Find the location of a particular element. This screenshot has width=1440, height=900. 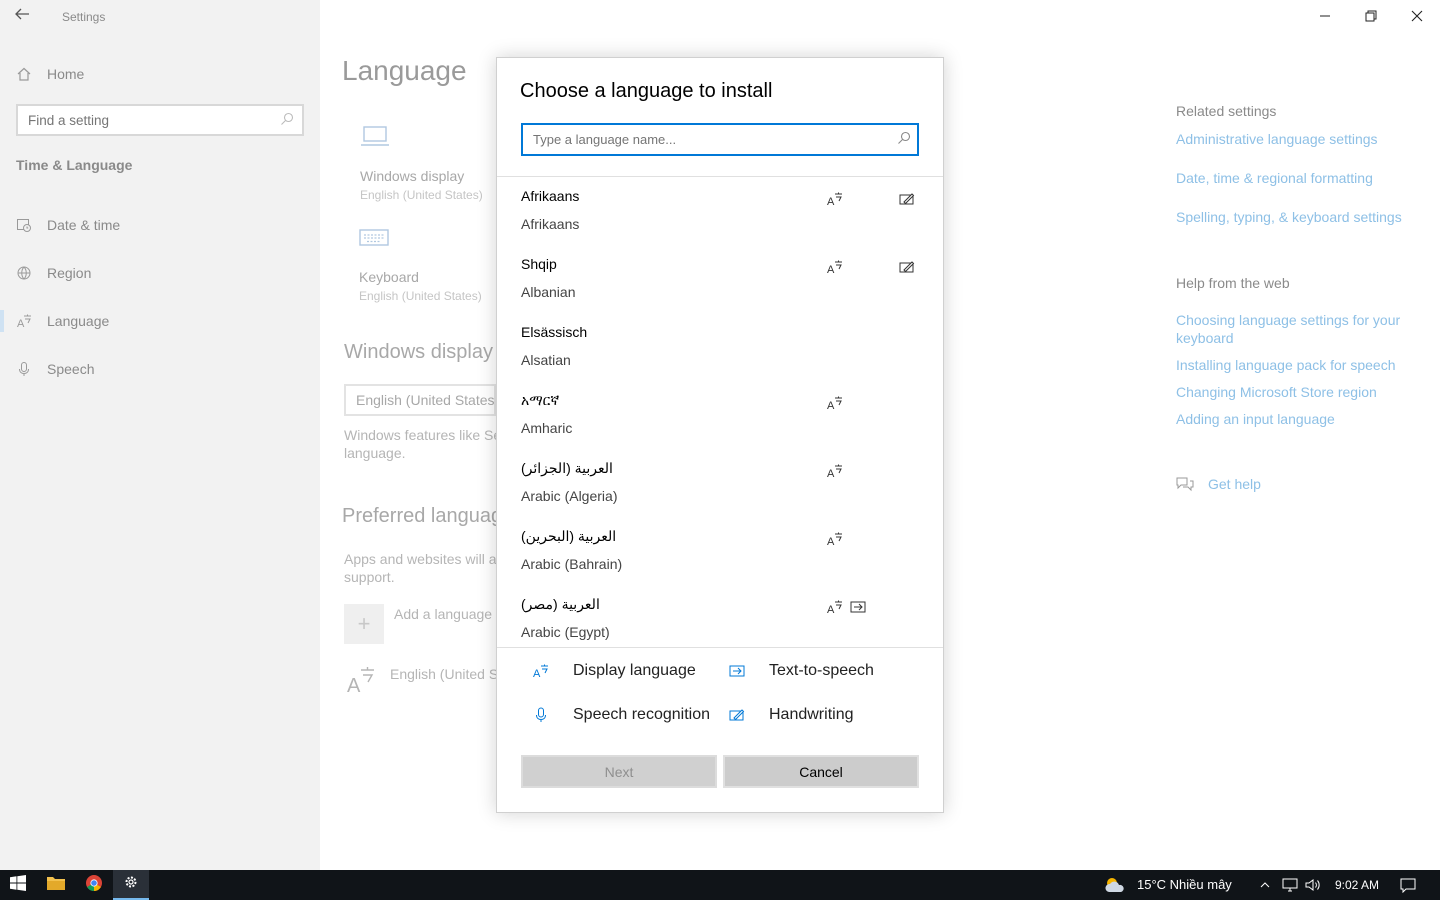

related-settings-heading: Related settings is located at coordinates (1226, 111).